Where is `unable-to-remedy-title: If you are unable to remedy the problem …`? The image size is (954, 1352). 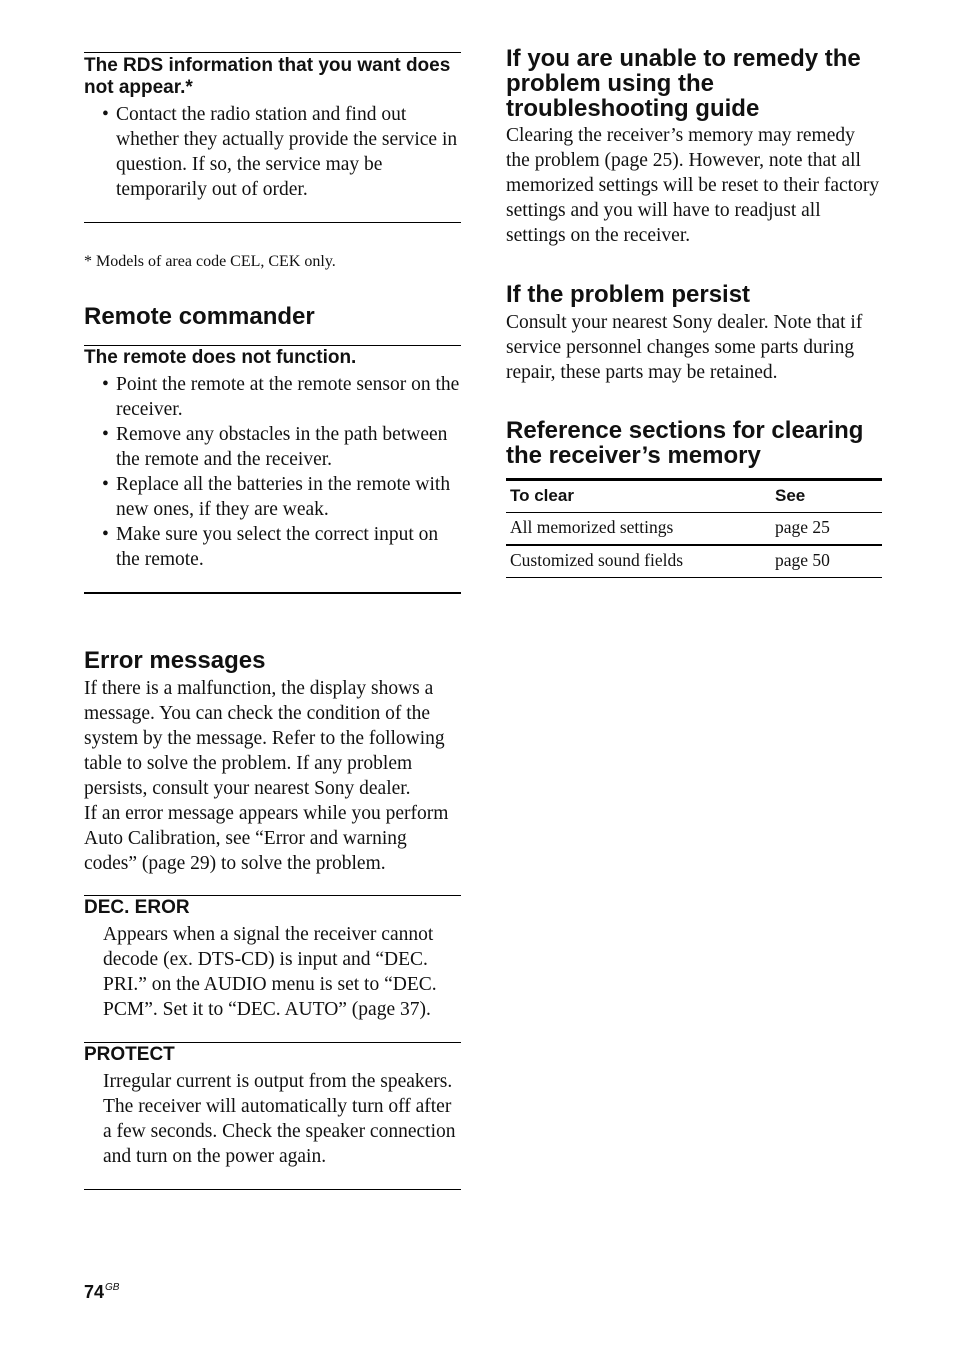 unable-to-remedy-title: If you are unable to remedy the problem … is located at coordinates (683, 83).